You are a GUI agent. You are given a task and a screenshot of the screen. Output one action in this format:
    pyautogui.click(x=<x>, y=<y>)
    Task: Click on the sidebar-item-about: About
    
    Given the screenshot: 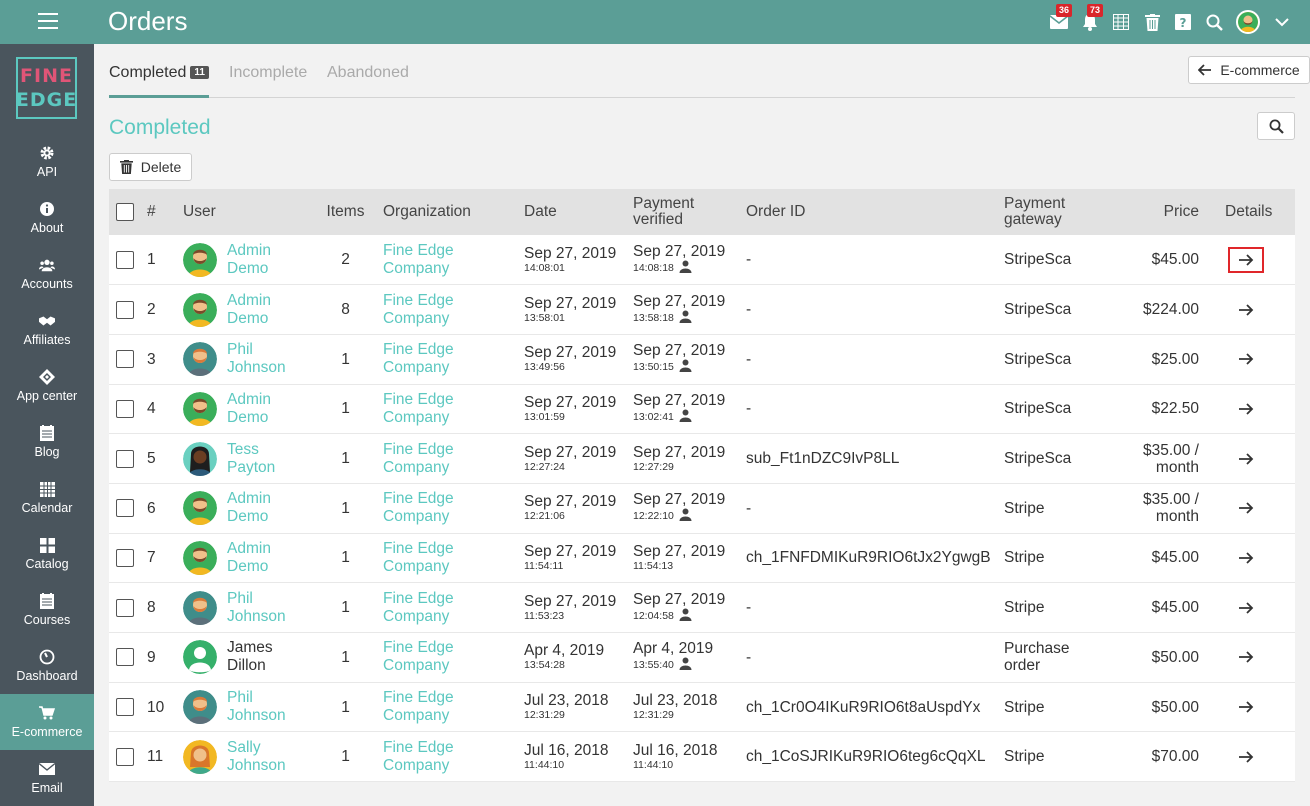 What is the action you would take?
    pyautogui.click(x=47, y=218)
    